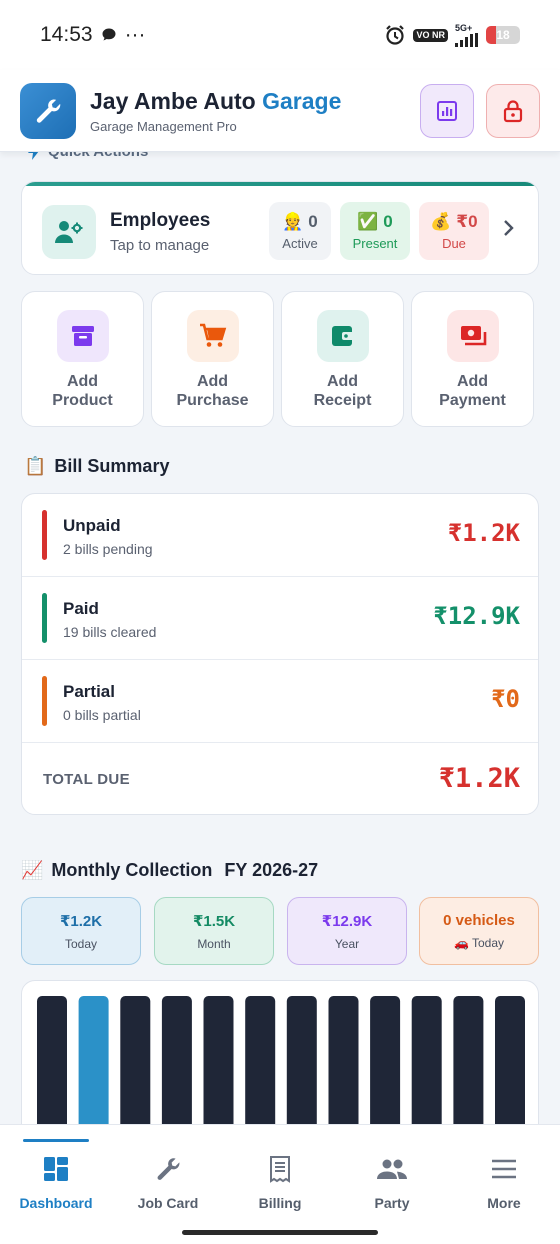  What do you see at coordinates (110, 632) in the screenshot?
I see `bill-row-desc: 19 bills cleared` at bounding box center [110, 632].